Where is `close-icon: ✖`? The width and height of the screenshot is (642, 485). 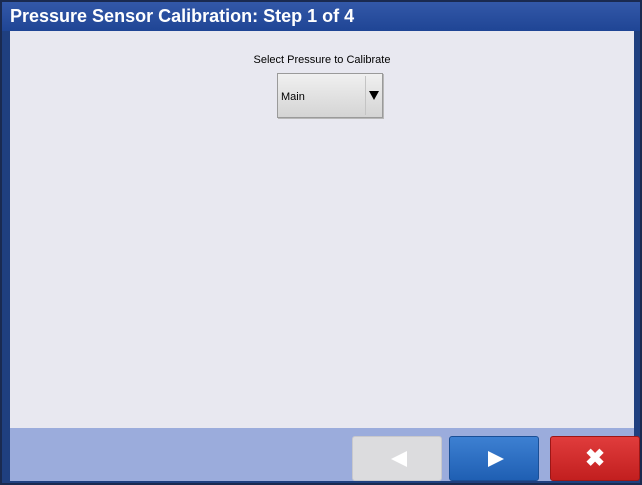
close-icon: ✖ is located at coordinates (595, 458).